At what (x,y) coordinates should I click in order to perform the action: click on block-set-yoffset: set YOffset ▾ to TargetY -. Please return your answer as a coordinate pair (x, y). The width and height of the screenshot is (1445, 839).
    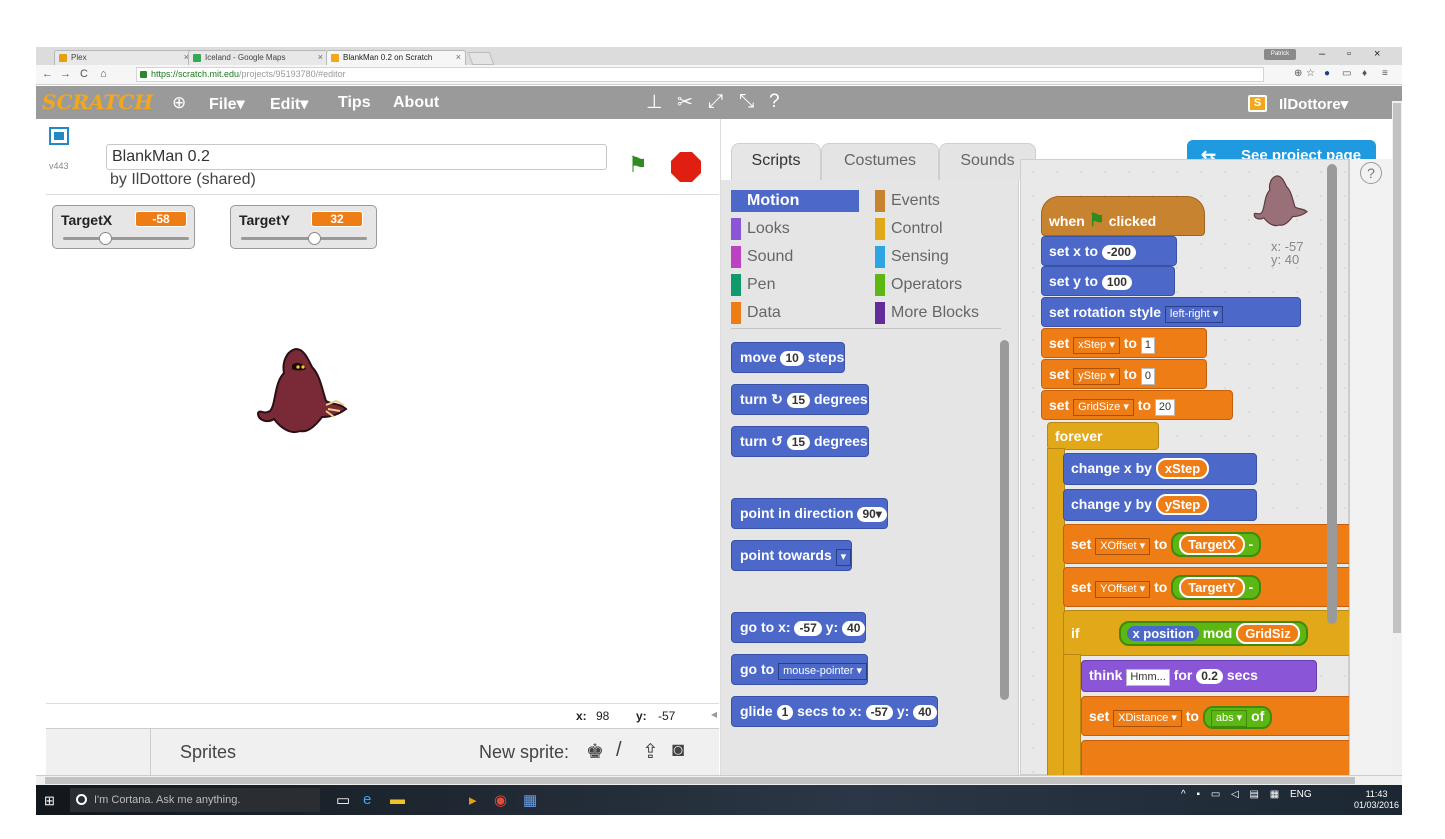
    Looking at the image, I should click on (1208, 587).